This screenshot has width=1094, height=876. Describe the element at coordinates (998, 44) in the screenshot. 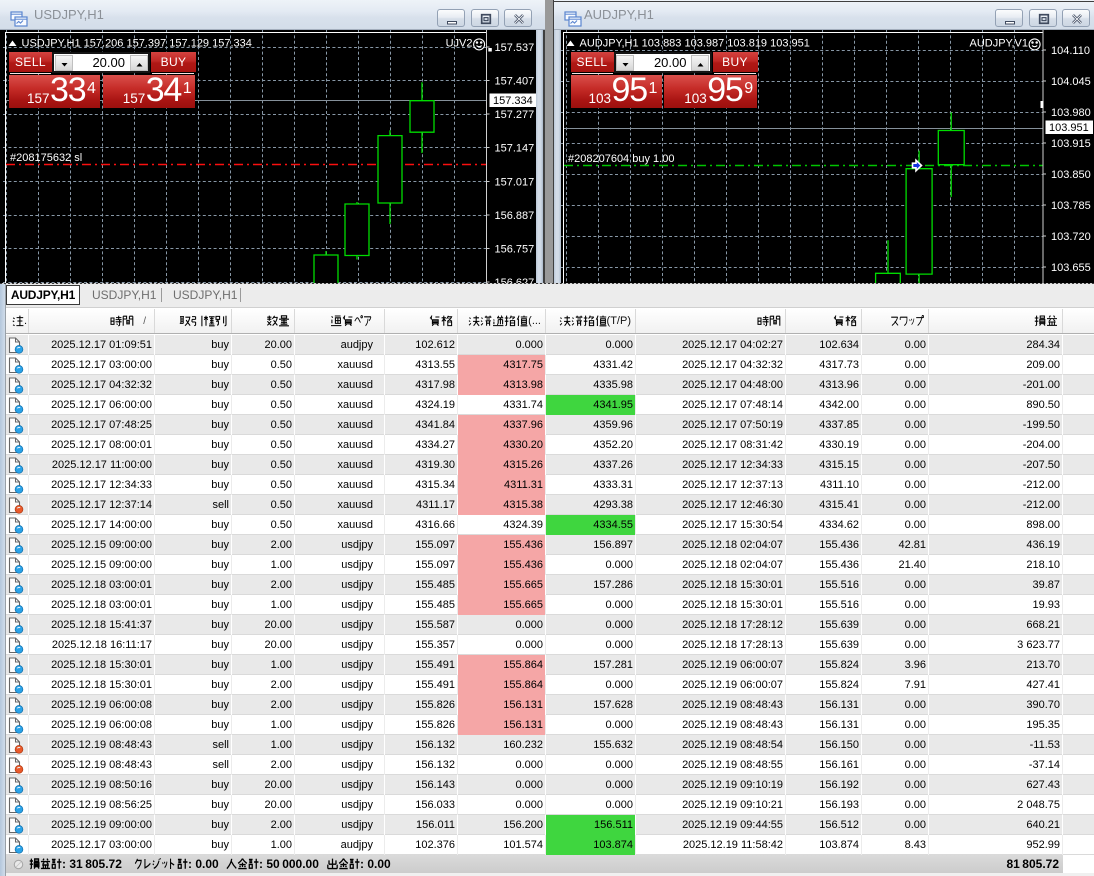

I see `svg-text: AUDJPY,V1` at that location.